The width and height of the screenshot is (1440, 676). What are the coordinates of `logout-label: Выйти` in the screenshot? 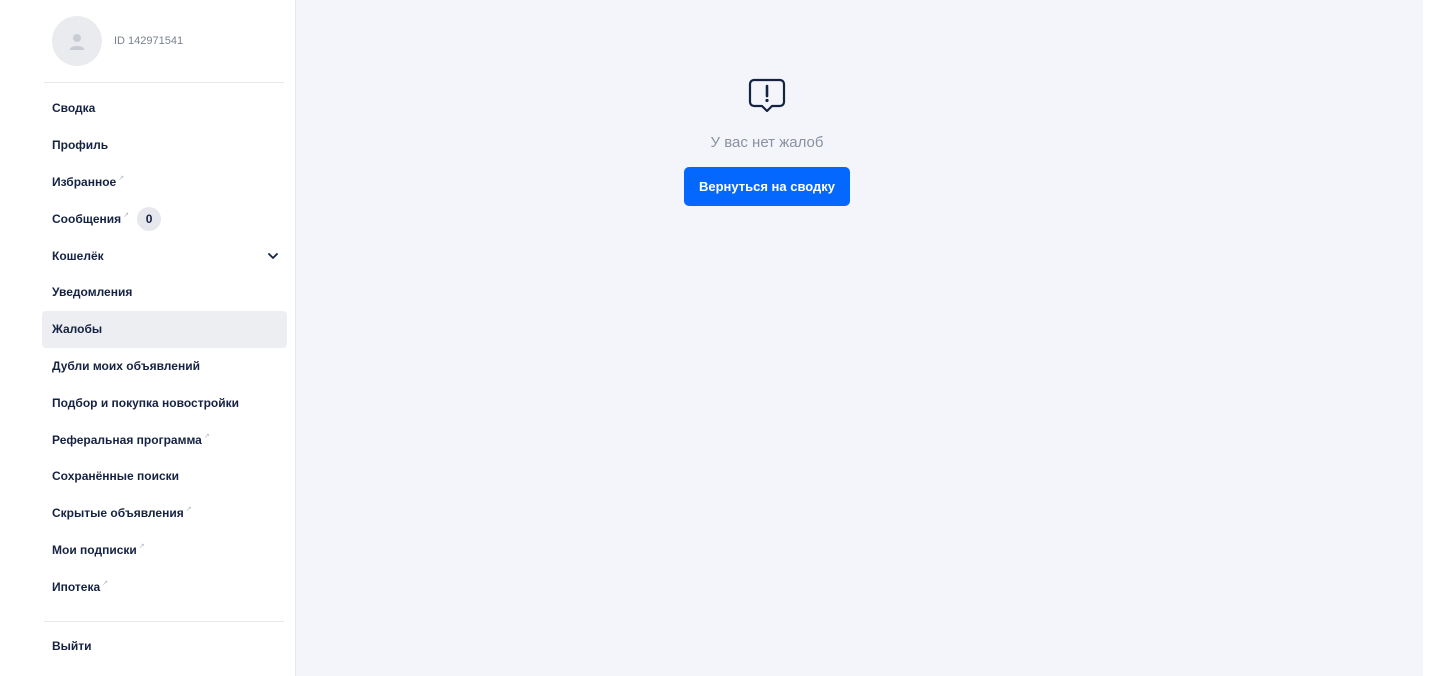 It's located at (72, 646).